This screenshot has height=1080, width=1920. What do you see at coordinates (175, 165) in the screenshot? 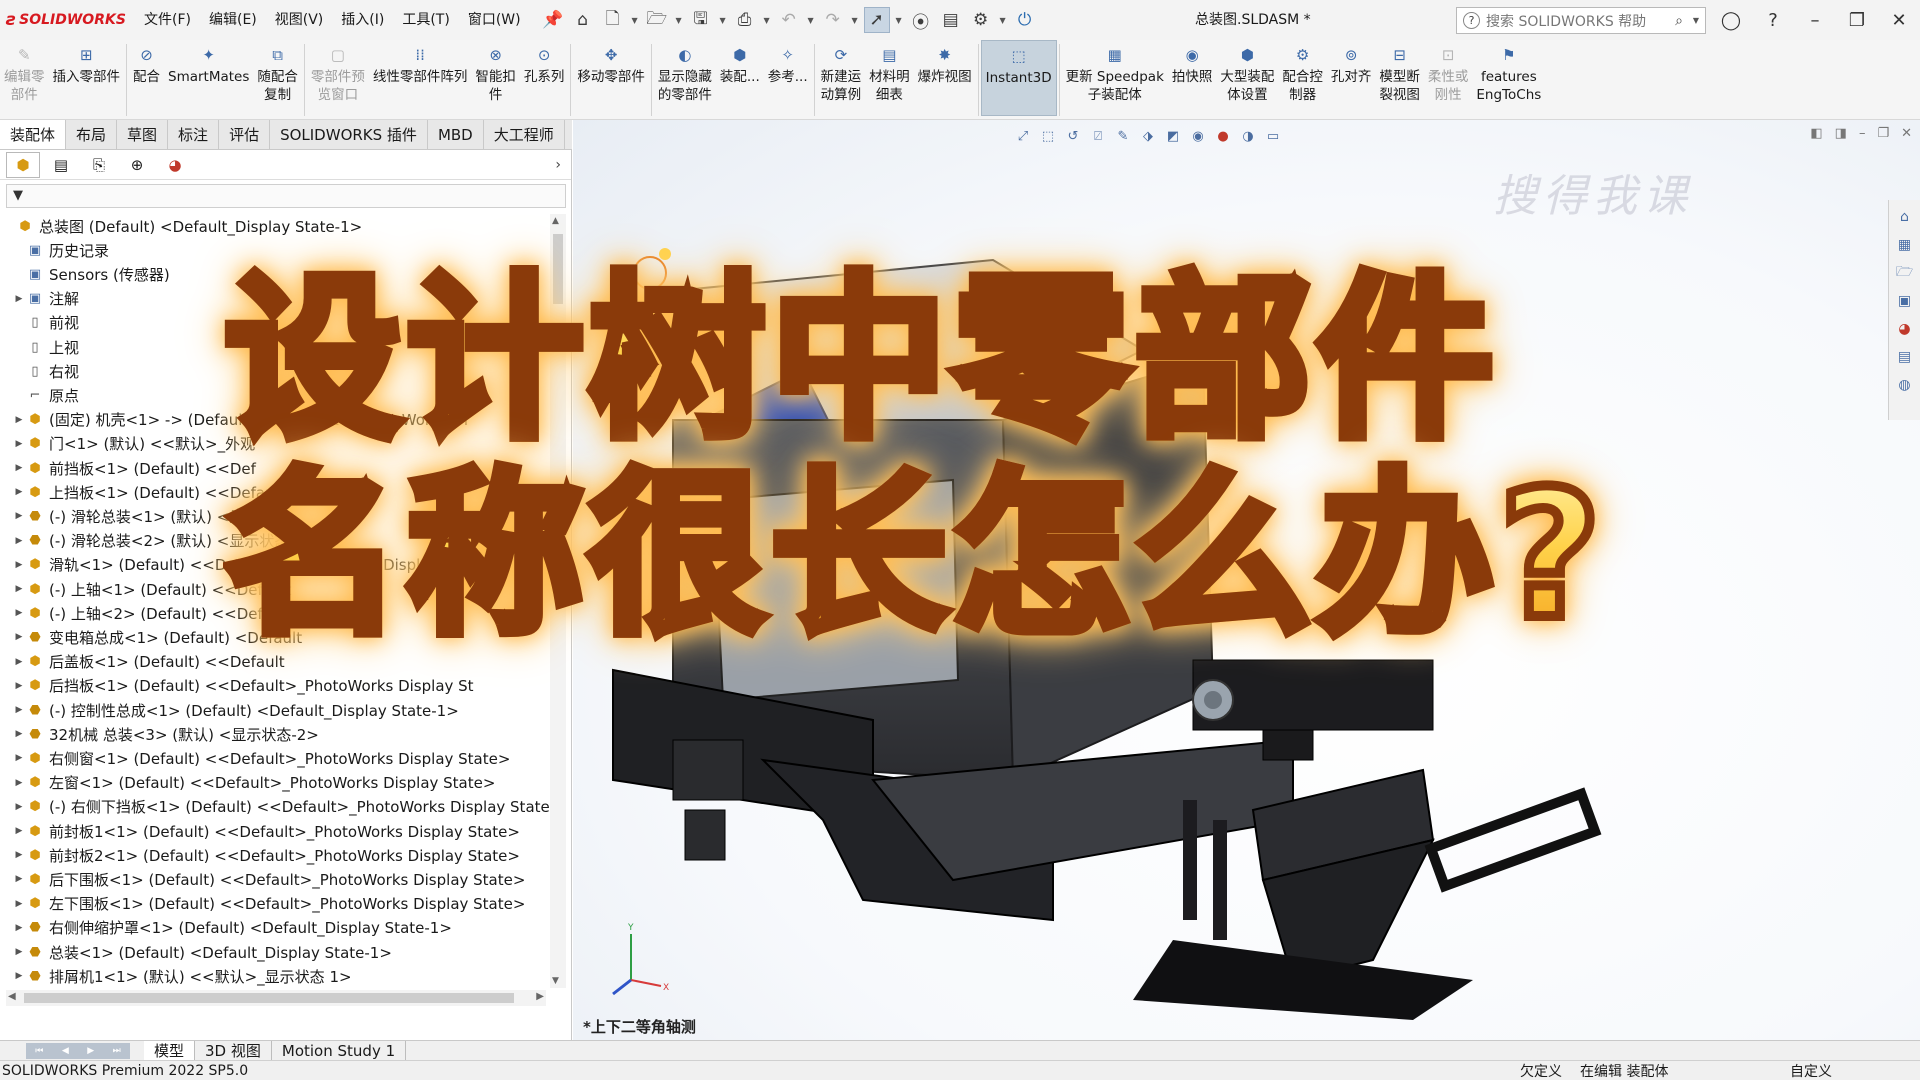
I see `display-manager-tab-icon: ◕` at bounding box center [175, 165].